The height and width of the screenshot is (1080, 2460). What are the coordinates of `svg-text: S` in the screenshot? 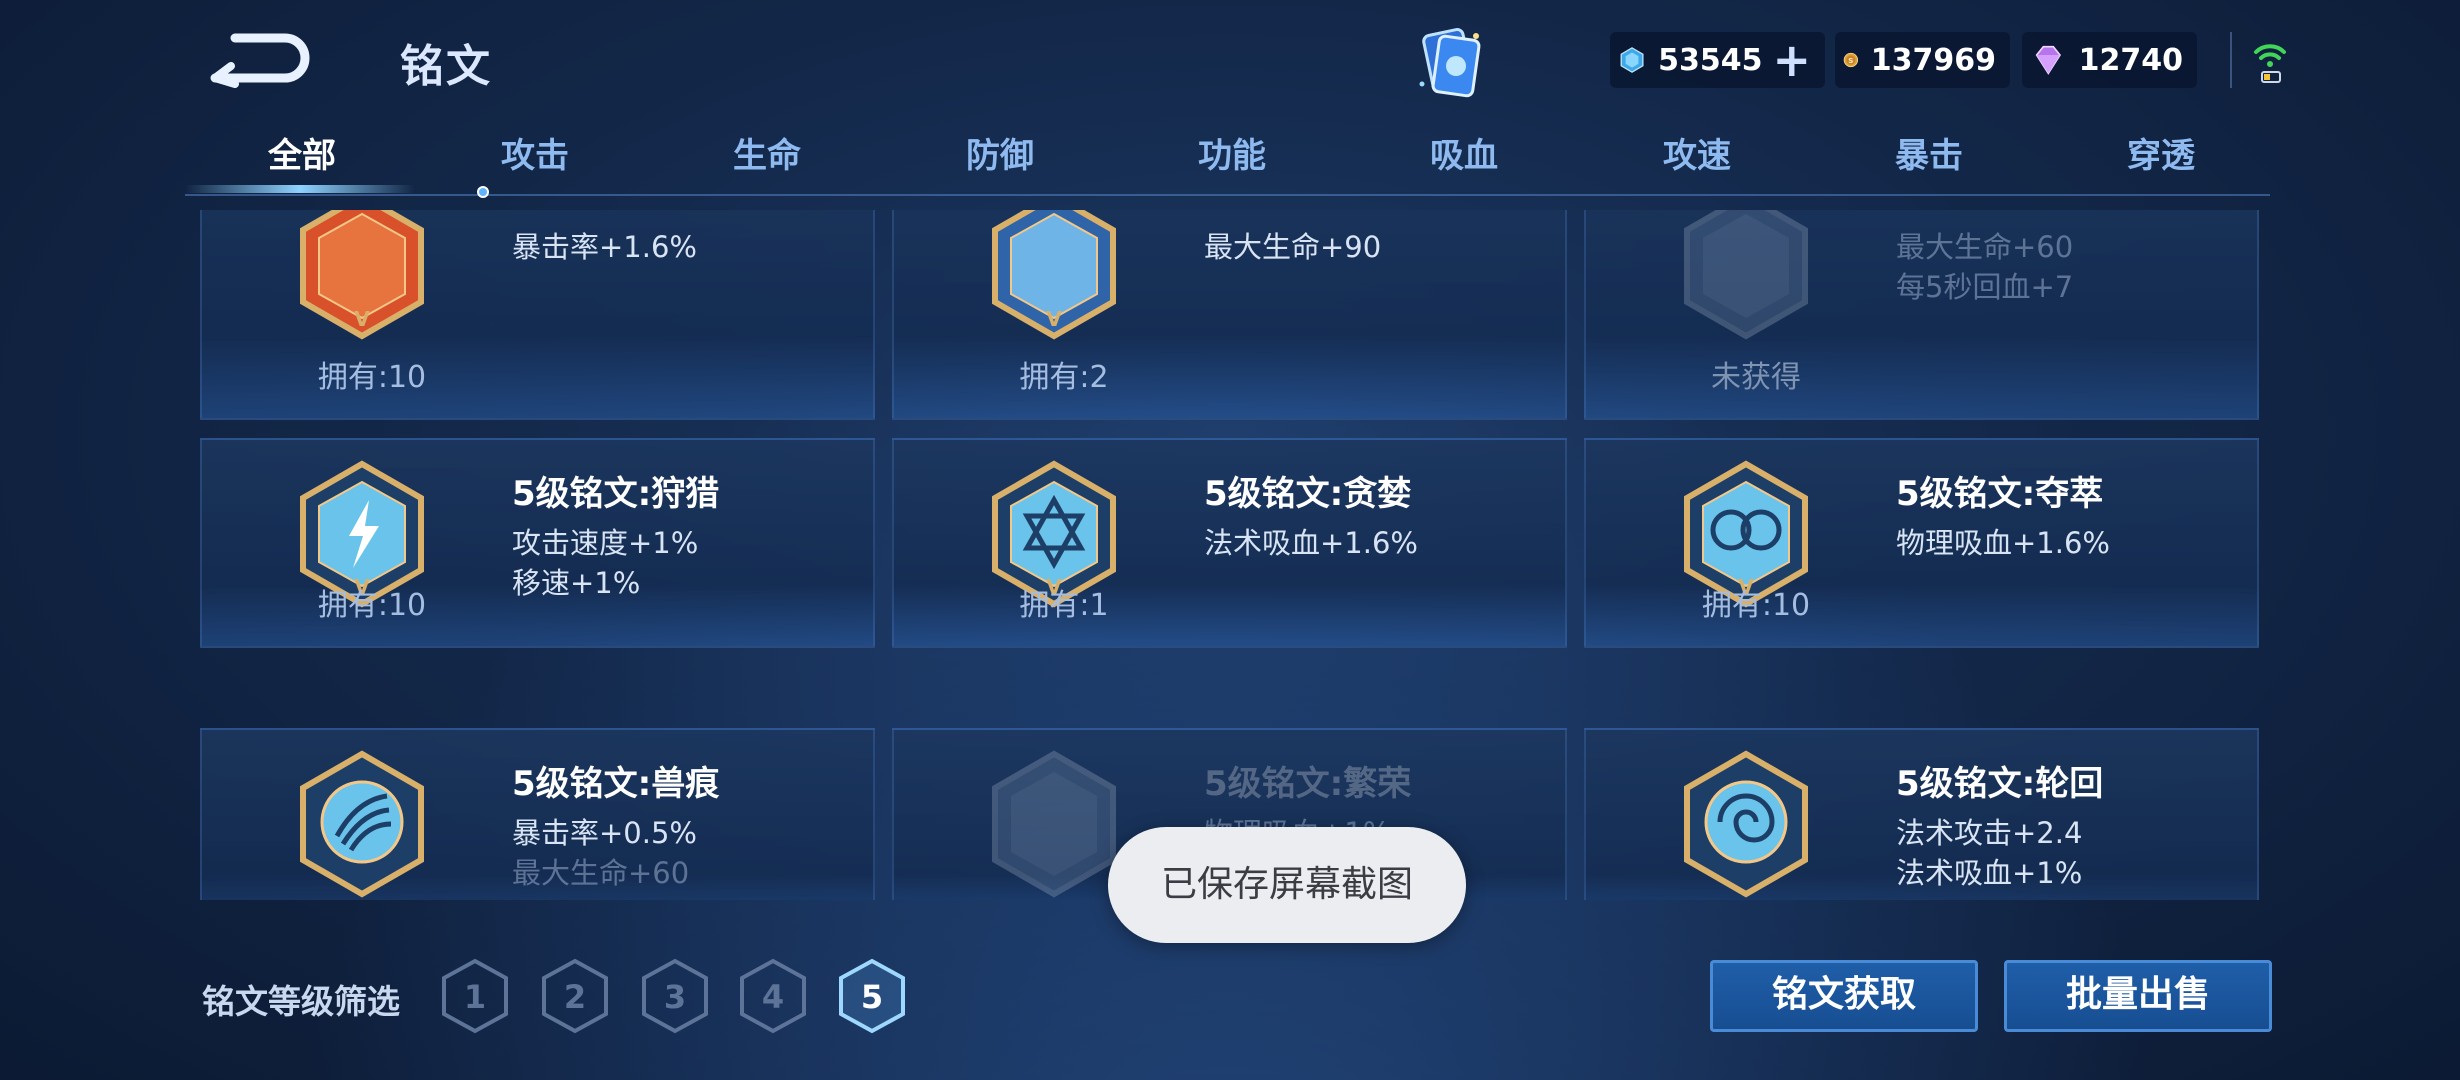 It's located at (1850, 60).